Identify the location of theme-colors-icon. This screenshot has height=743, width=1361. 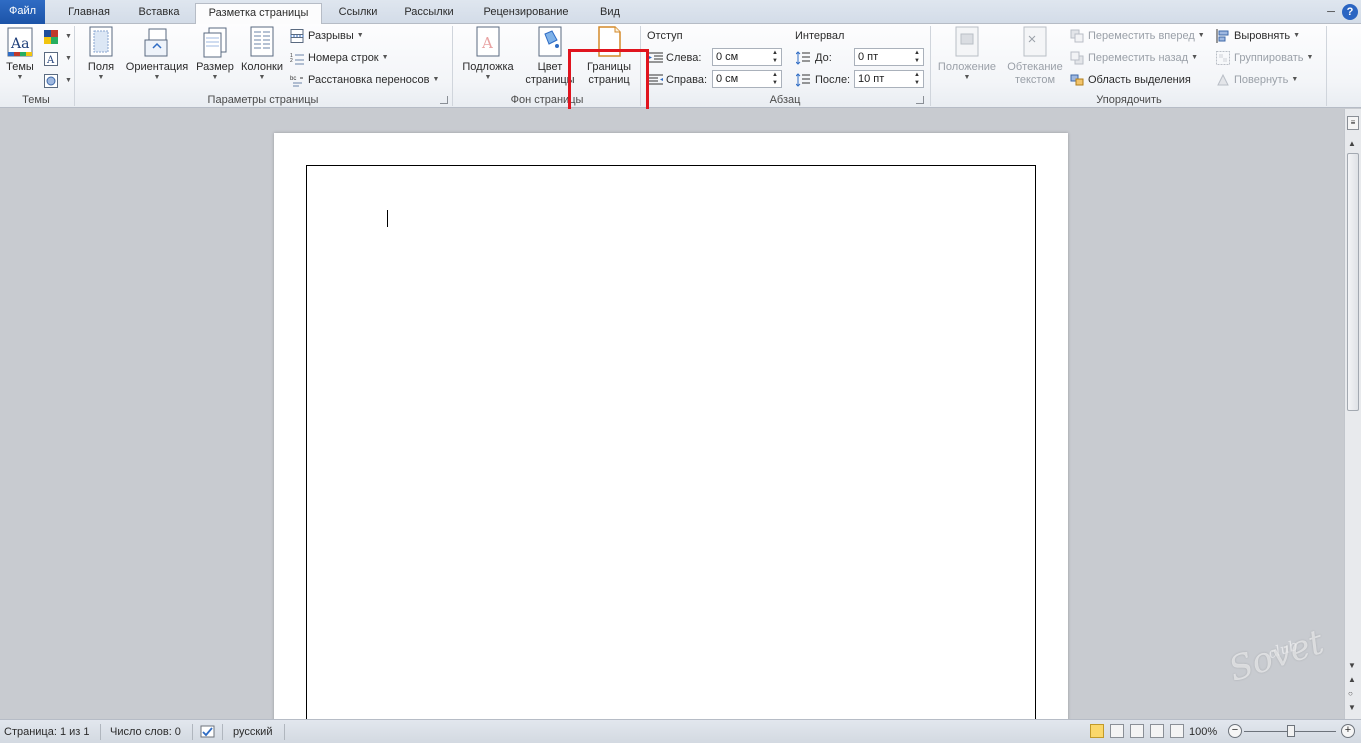
(51, 37).